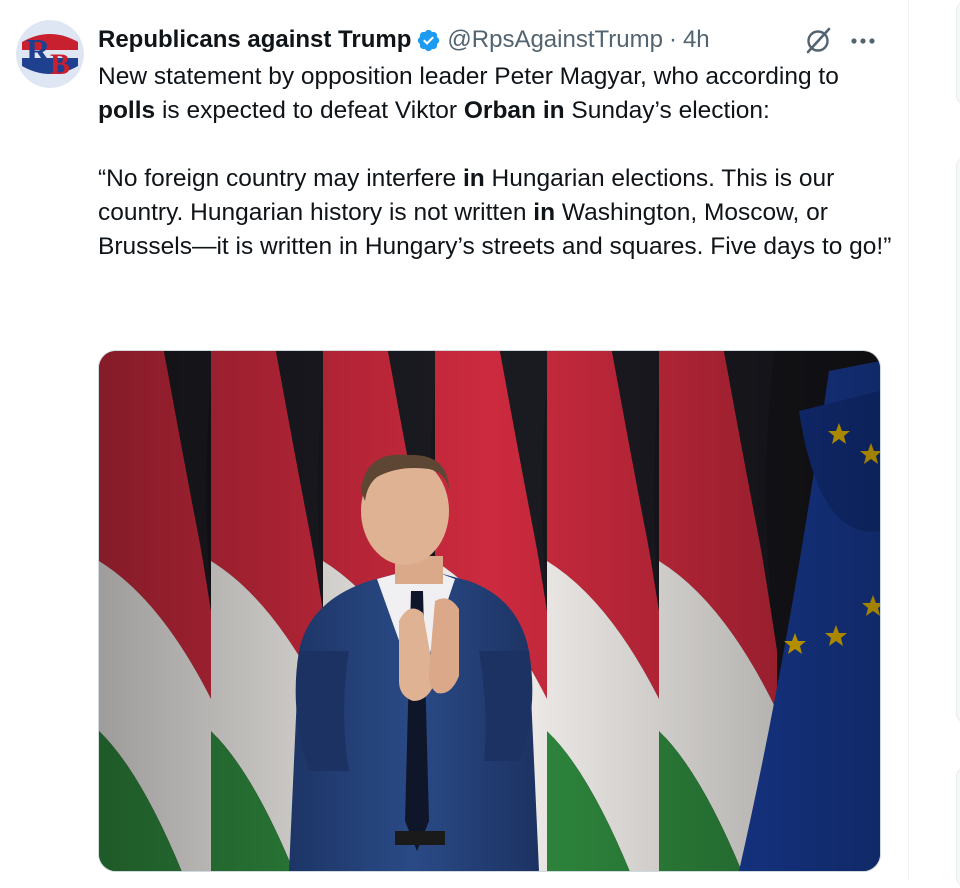  I want to click on avatar-letter-b: B, so click(60, 64).